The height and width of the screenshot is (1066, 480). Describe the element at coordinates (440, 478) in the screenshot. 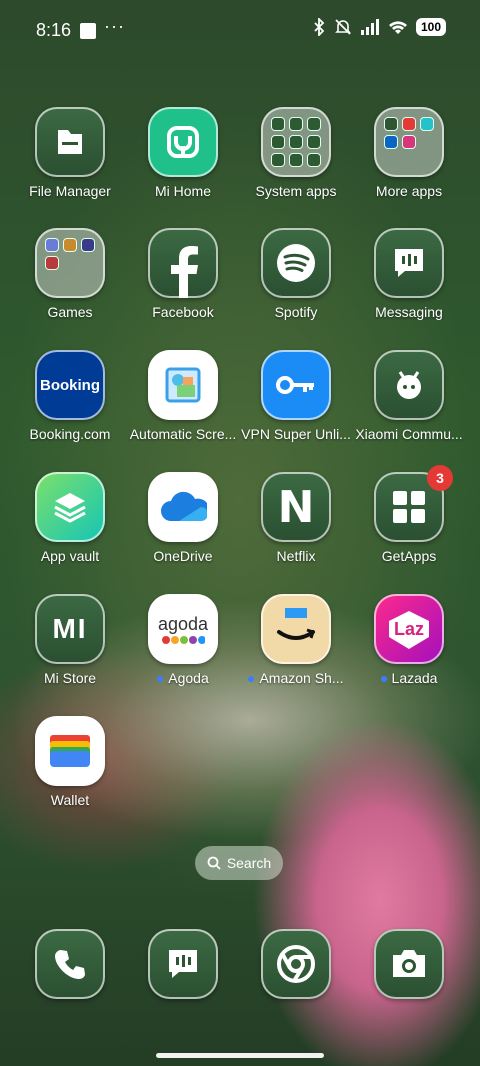

I see `notification-badge: 3` at that location.